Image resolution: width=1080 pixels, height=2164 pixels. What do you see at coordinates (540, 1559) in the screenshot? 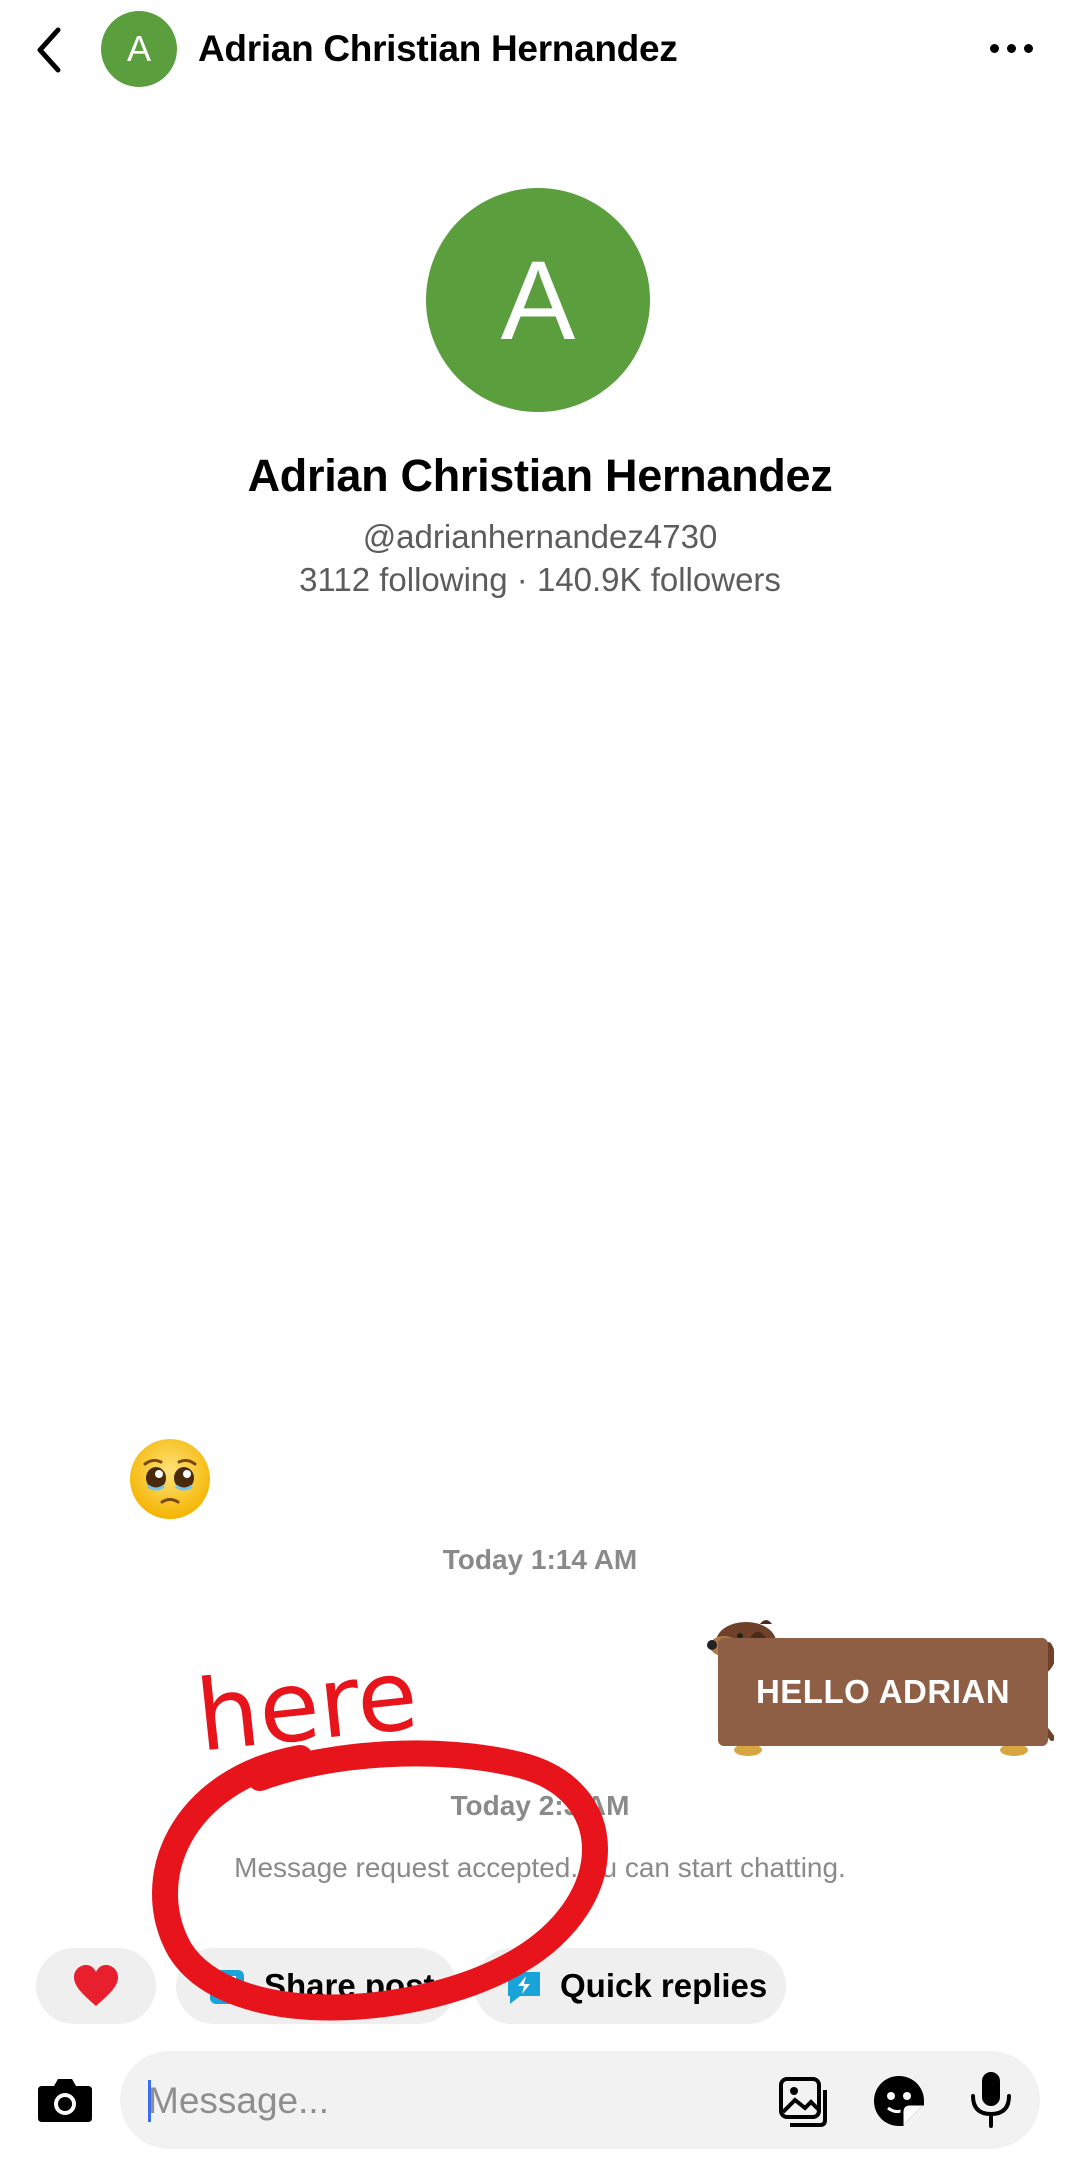
I see `message-timestamp: Today 1:14 AM` at bounding box center [540, 1559].